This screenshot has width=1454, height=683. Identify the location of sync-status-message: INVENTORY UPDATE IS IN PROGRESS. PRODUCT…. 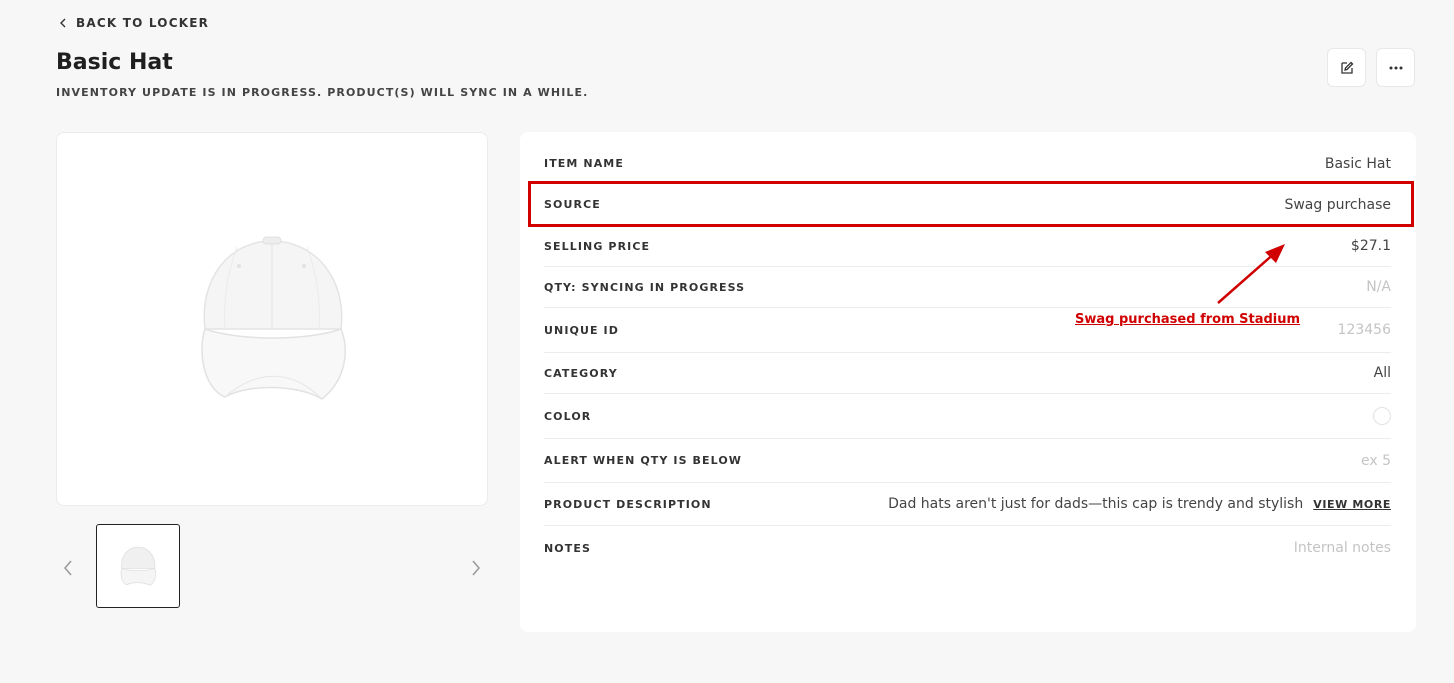
(322, 92).